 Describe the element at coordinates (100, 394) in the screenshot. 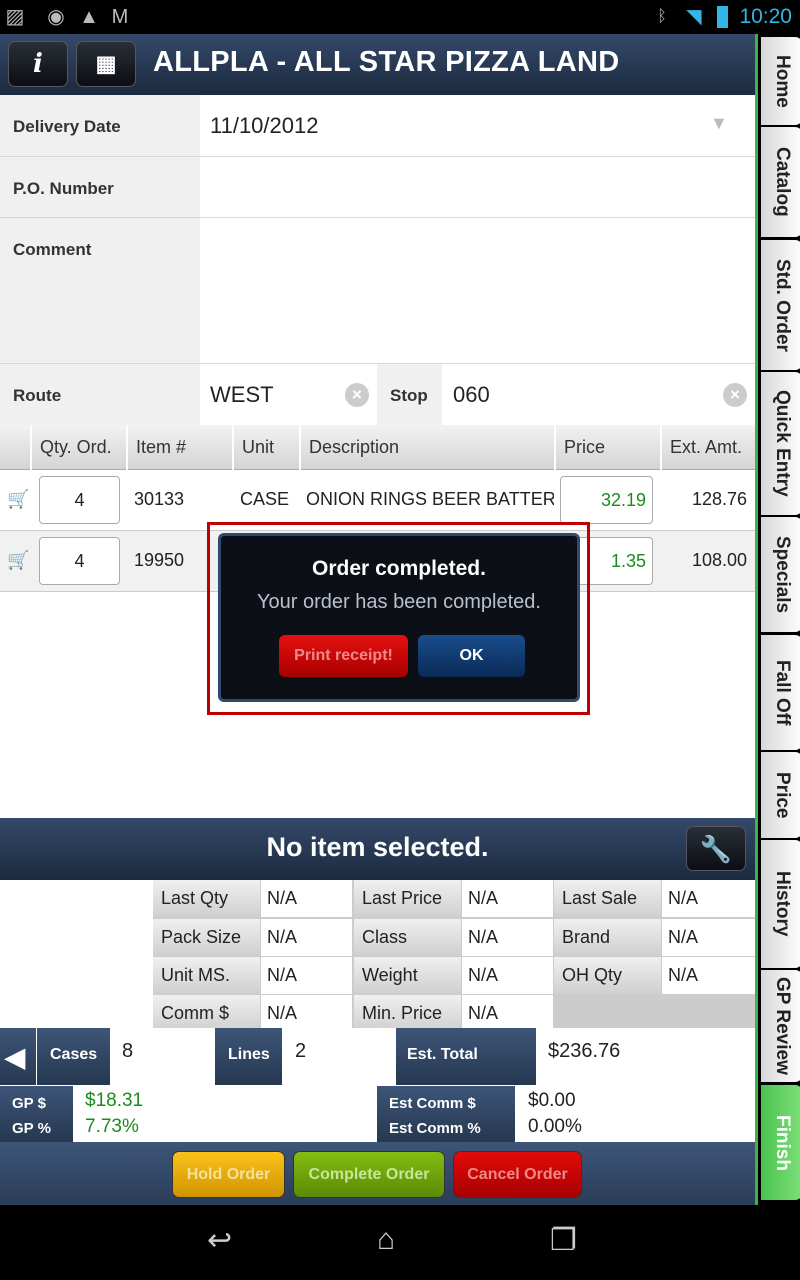

I see `route-label: Route` at that location.